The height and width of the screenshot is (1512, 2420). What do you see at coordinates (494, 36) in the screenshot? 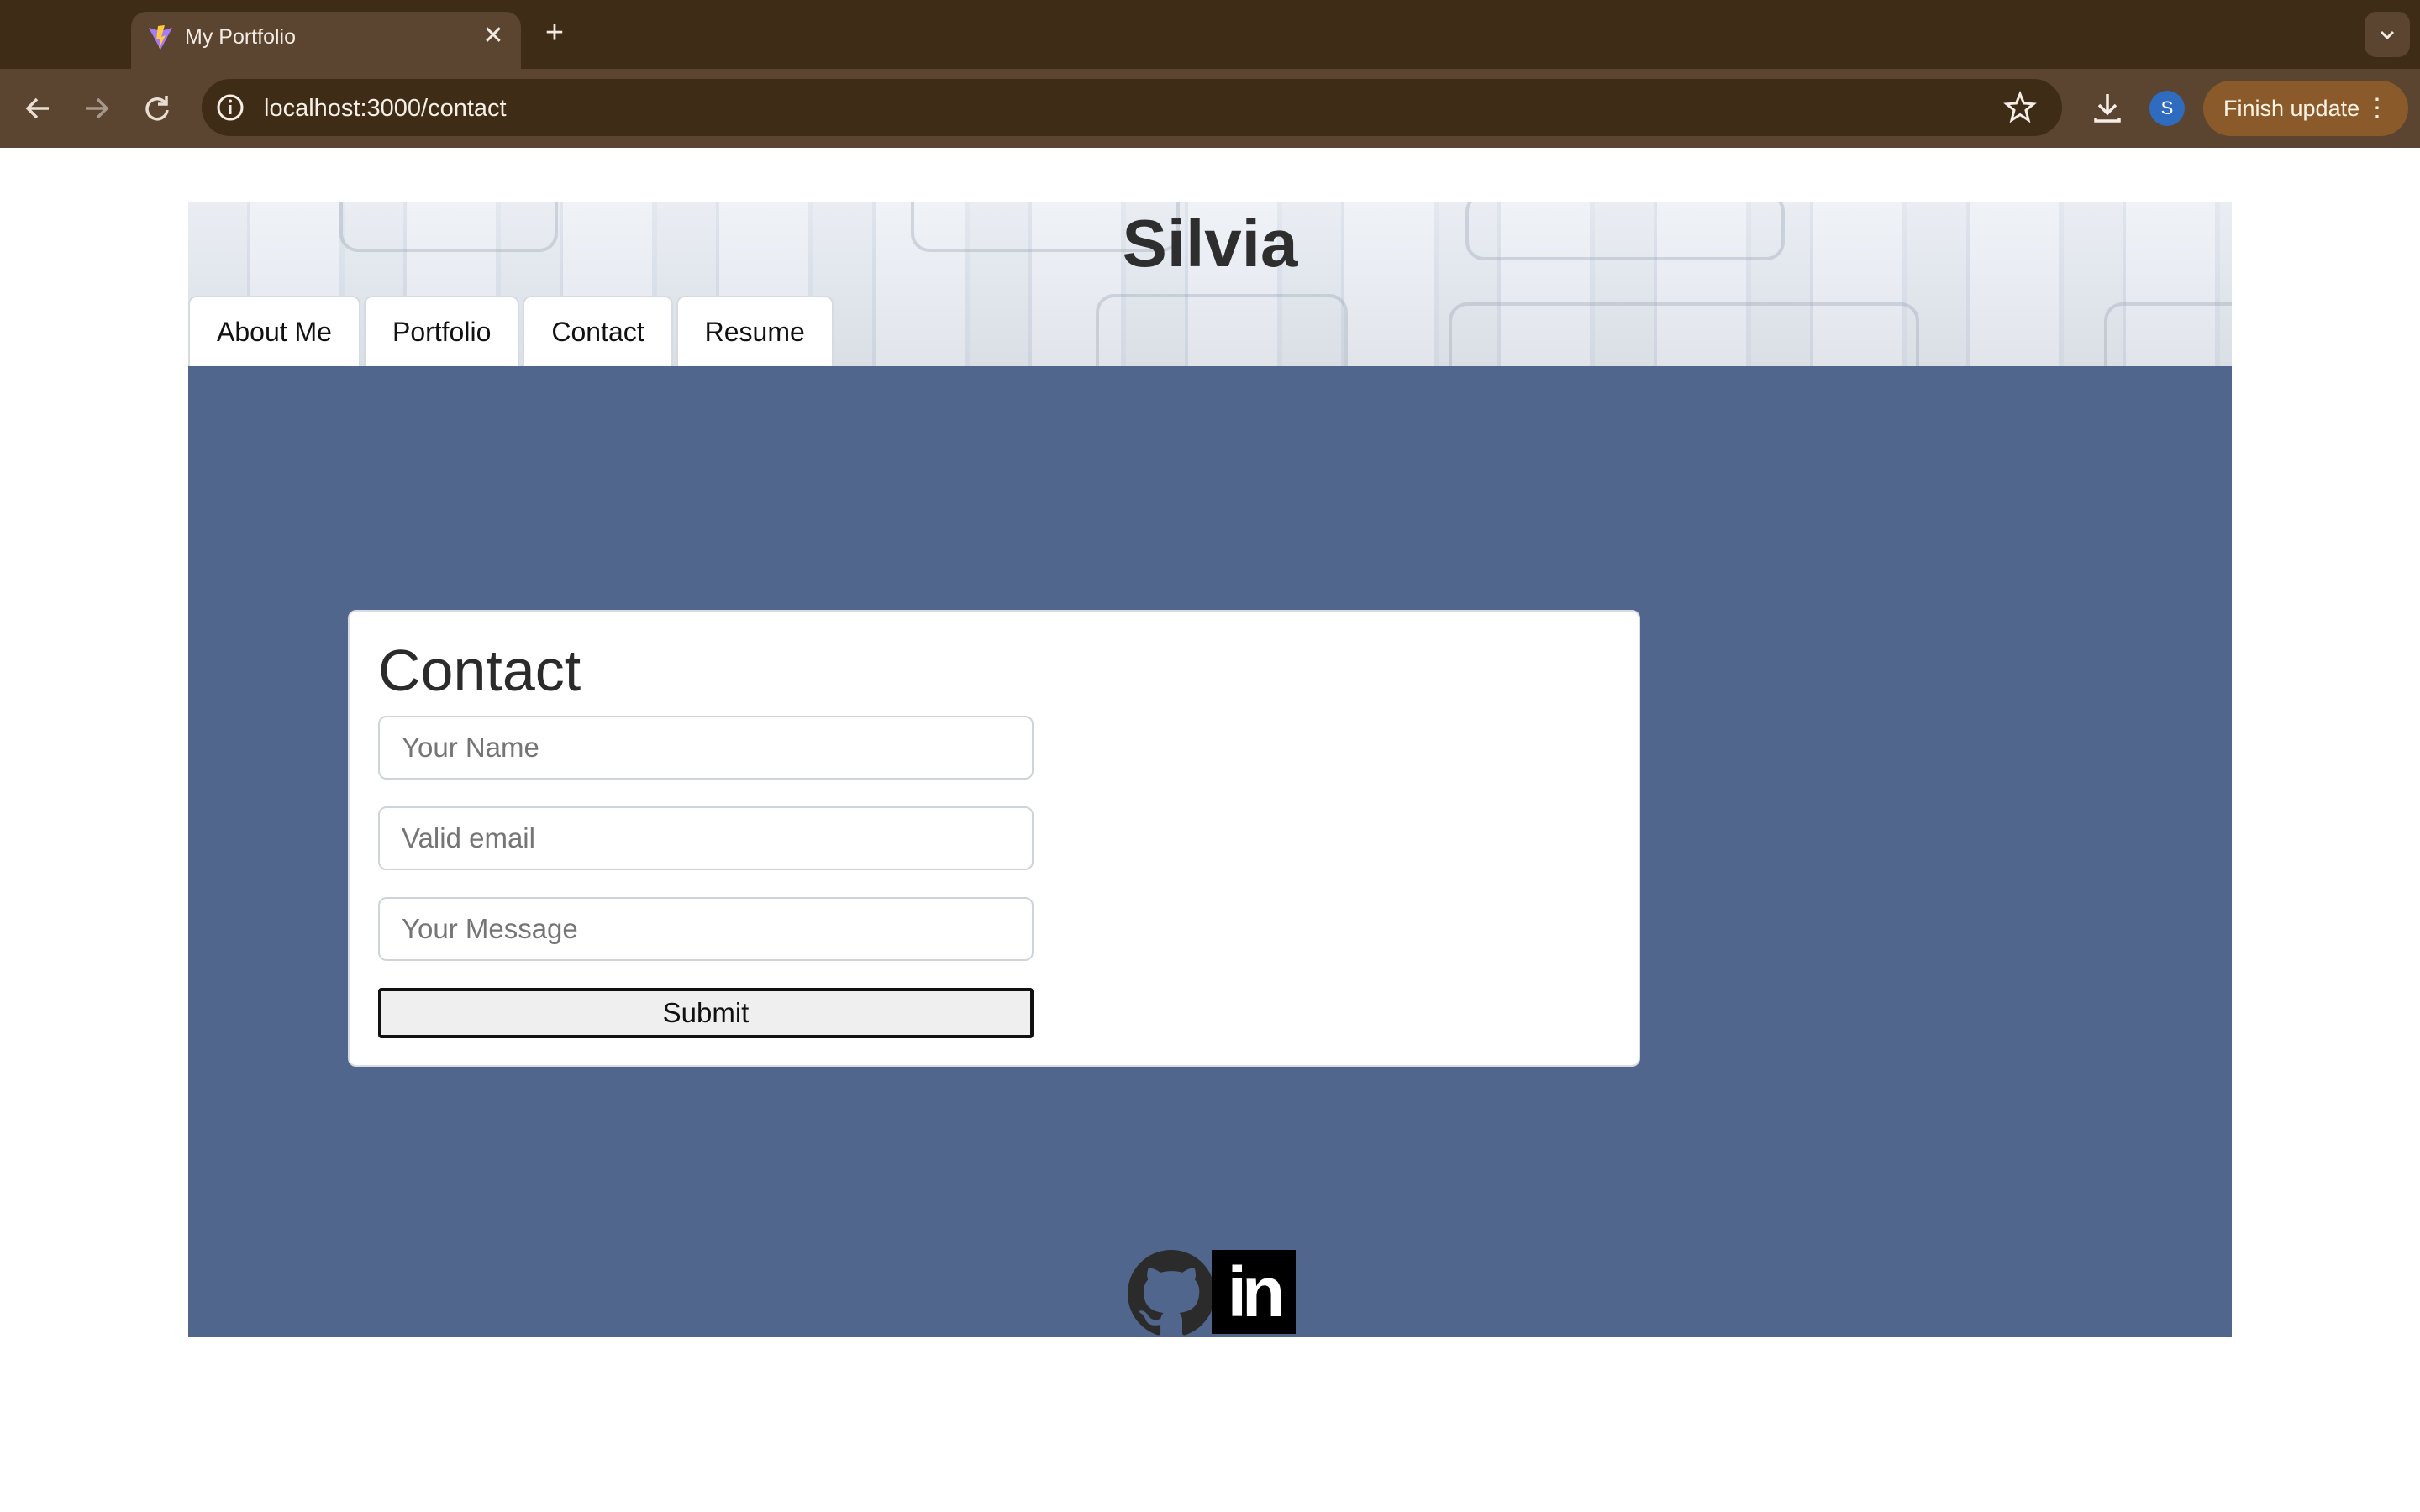
I see `close-icon: ✕` at bounding box center [494, 36].